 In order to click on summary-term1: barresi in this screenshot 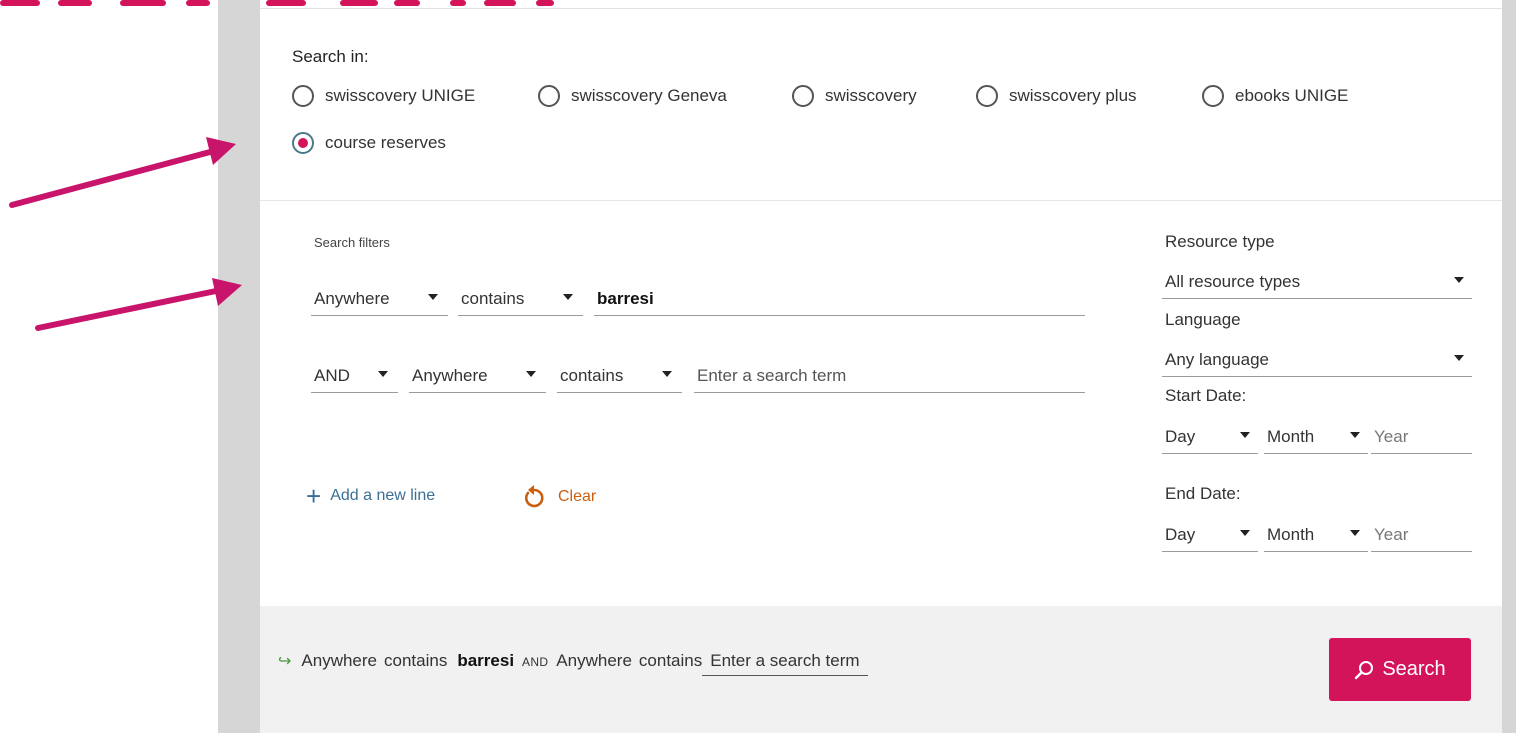, I will do `click(486, 660)`.